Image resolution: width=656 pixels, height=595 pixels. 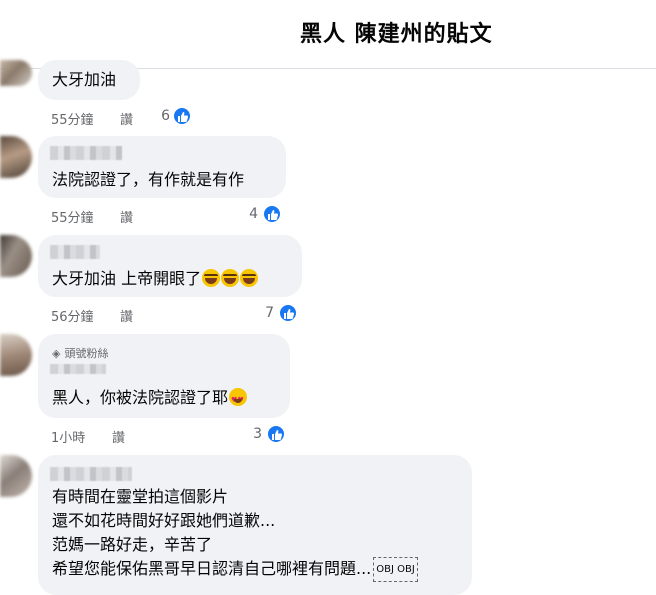 I want to click on top-fan-badge: ◈ 頭號粉絲, so click(x=80, y=353).